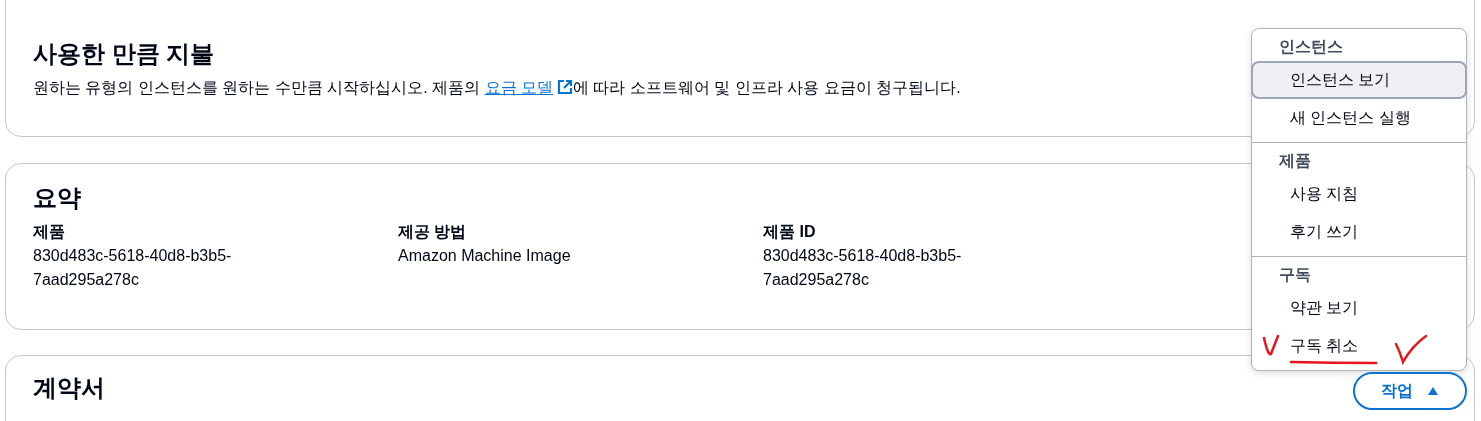 The height and width of the screenshot is (421, 1481). I want to click on field-label: 제품, so click(49, 232).